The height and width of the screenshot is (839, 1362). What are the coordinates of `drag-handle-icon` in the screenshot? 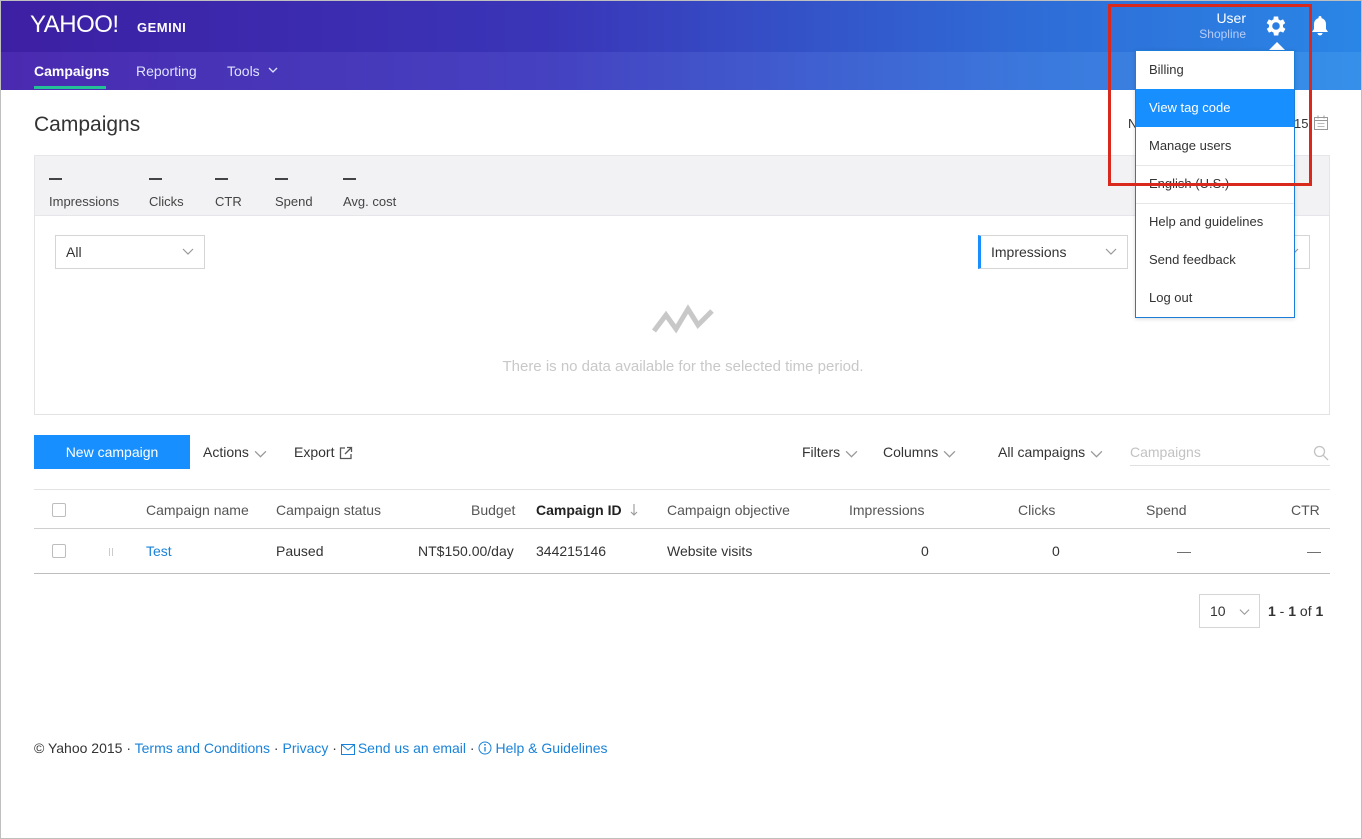 It's located at (111, 552).